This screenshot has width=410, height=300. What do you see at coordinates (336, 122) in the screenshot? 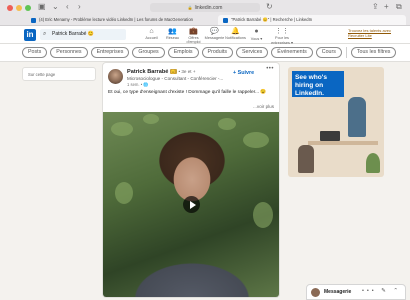
I see `hiring-ad: See who's hiring on LinkedIn.` at bounding box center [336, 122].